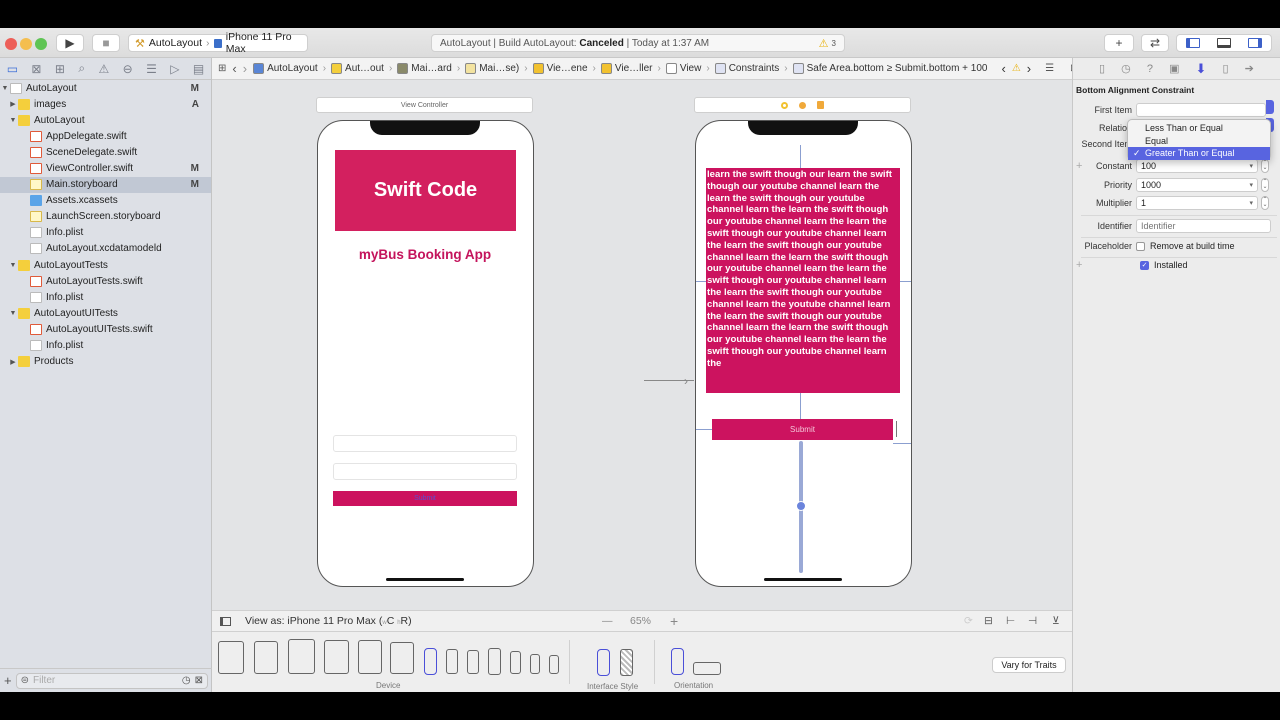 This screenshot has height=720, width=1280. What do you see at coordinates (1197, 166) in the screenshot?
I see `constant-field: 100 ▾` at bounding box center [1197, 166].